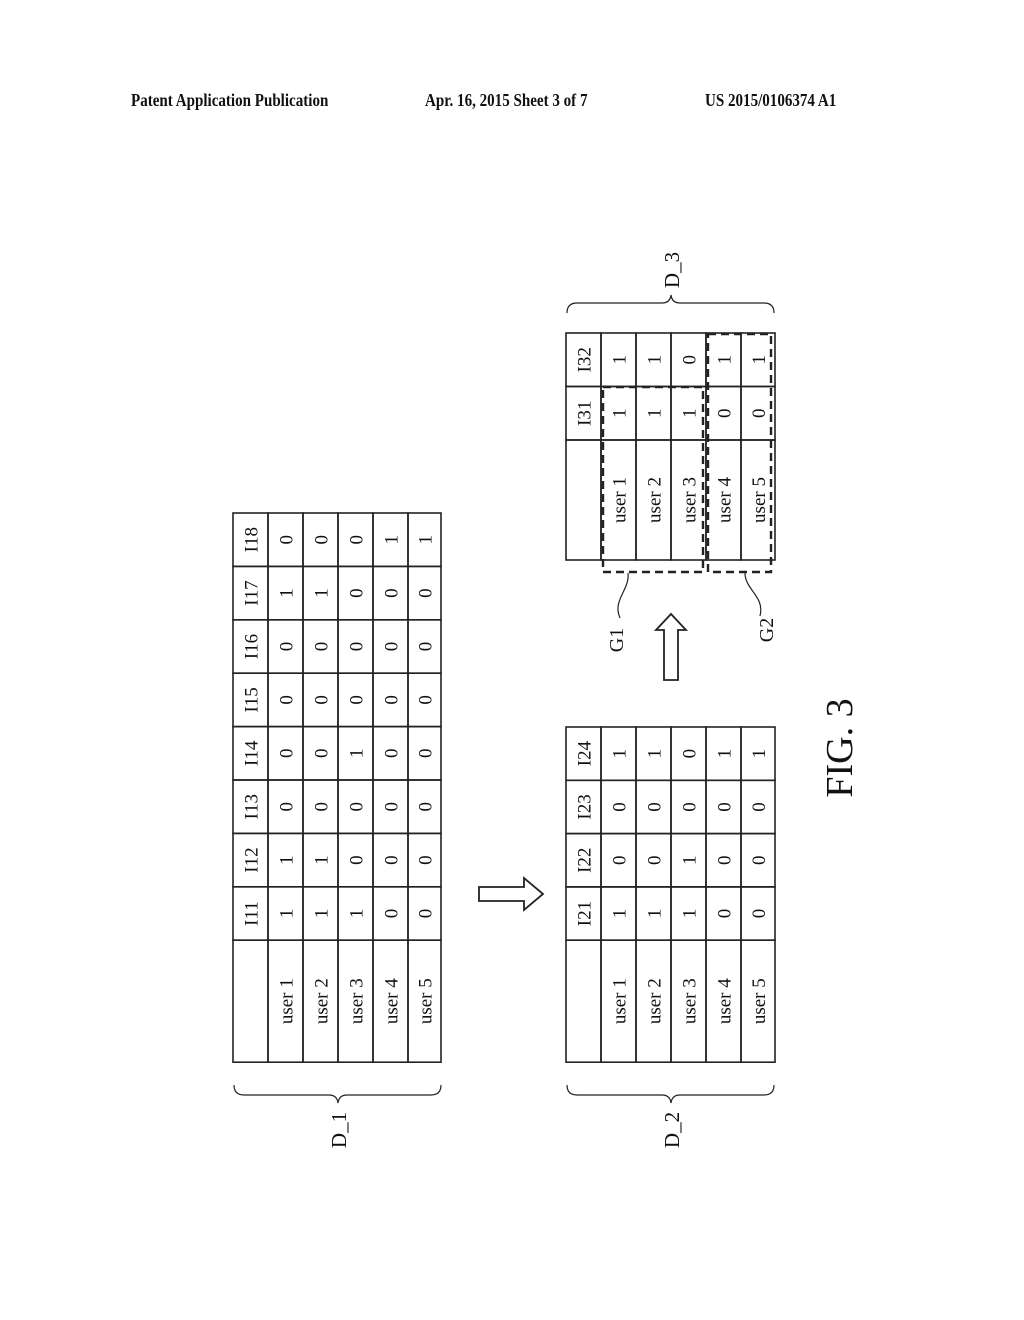 The height and width of the screenshot is (1320, 1024). Describe the element at coordinates (767, 630) in the screenshot. I see `group-g2-label: G2` at that location.